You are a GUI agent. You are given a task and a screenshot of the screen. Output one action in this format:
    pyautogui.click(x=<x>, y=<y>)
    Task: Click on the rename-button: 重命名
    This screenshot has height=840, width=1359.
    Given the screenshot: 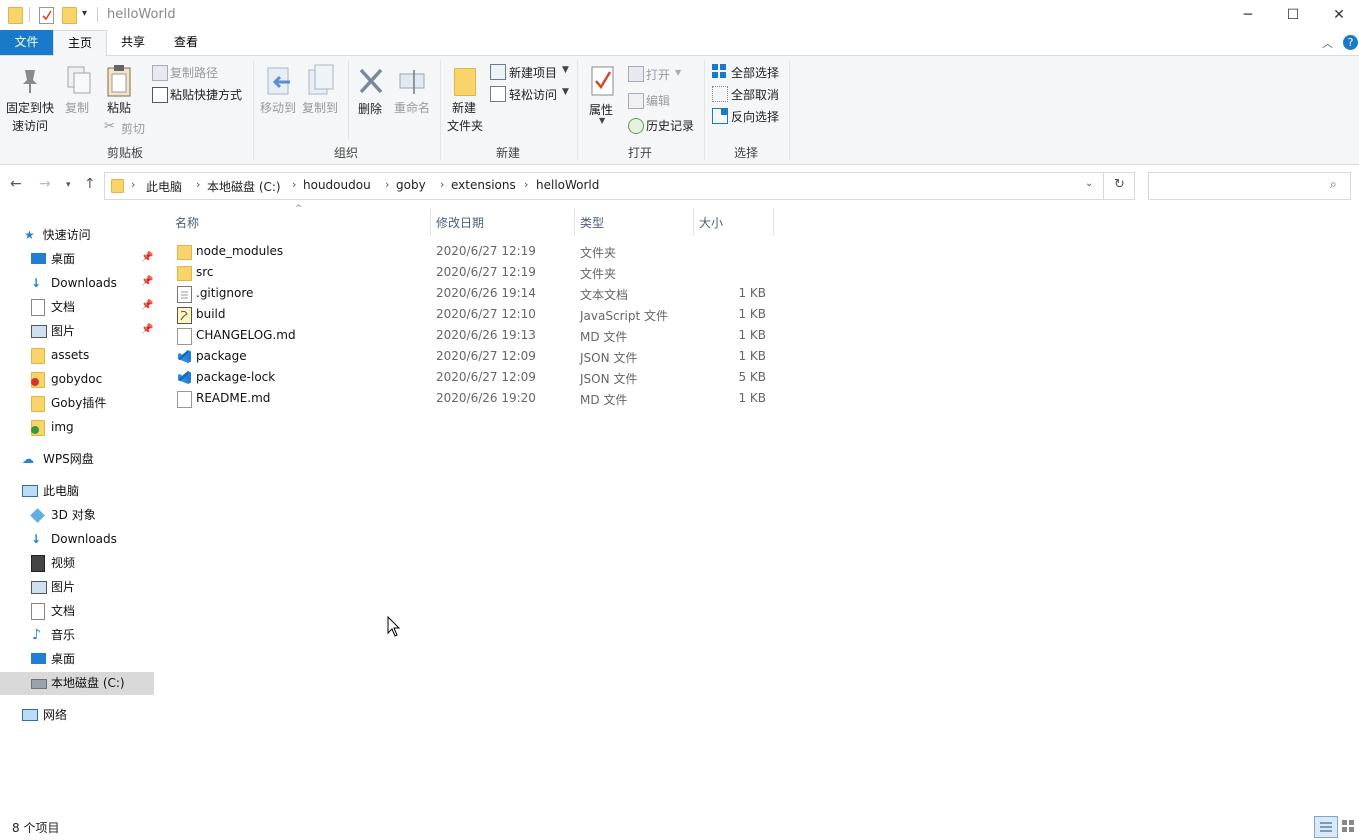 What is the action you would take?
    pyautogui.click(x=412, y=107)
    